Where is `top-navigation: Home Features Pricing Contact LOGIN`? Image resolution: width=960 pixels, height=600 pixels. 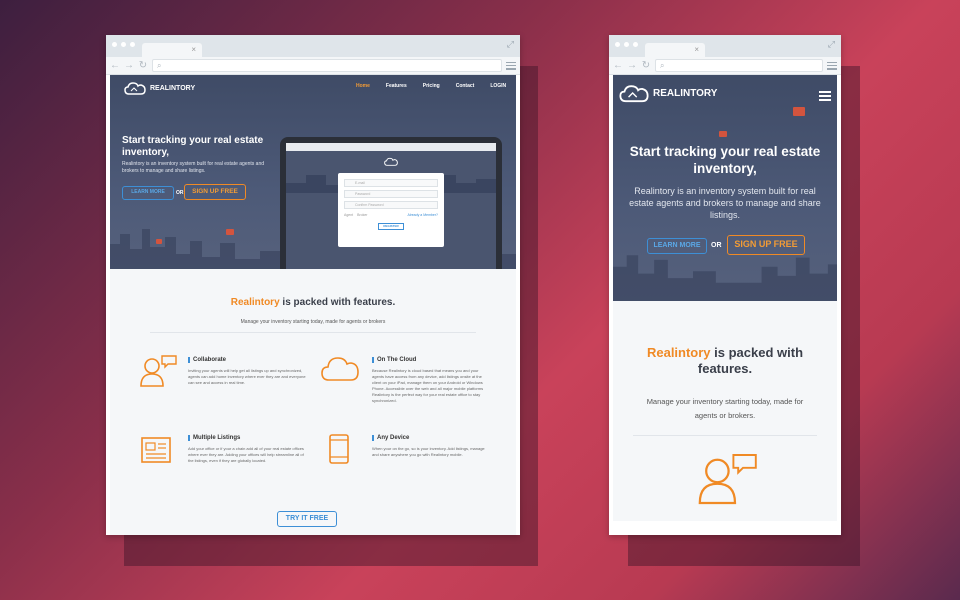 top-navigation: Home Features Pricing Contact LOGIN is located at coordinates (431, 86).